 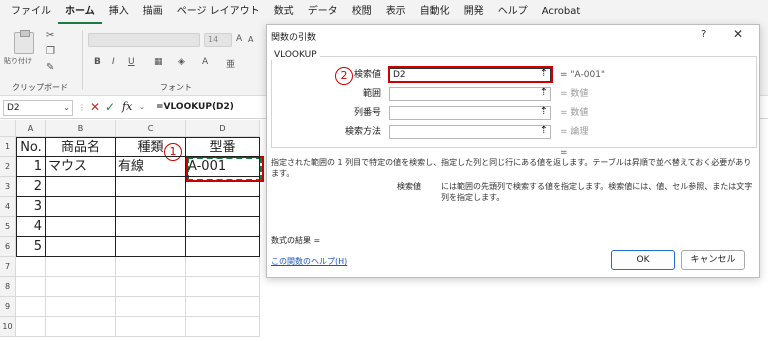 What do you see at coordinates (131, 62) in the screenshot?
I see `underline-icon: U` at bounding box center [131, 62].